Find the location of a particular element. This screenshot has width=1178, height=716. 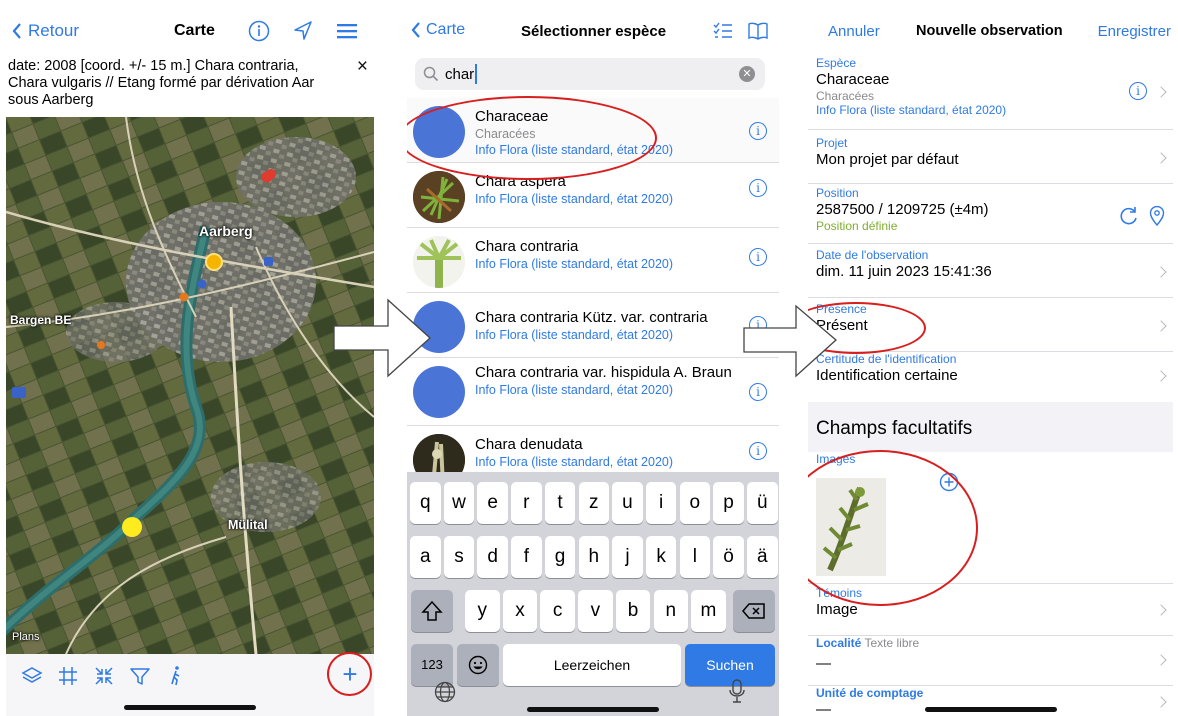

observation-photo is located at coordinates (851, 527).